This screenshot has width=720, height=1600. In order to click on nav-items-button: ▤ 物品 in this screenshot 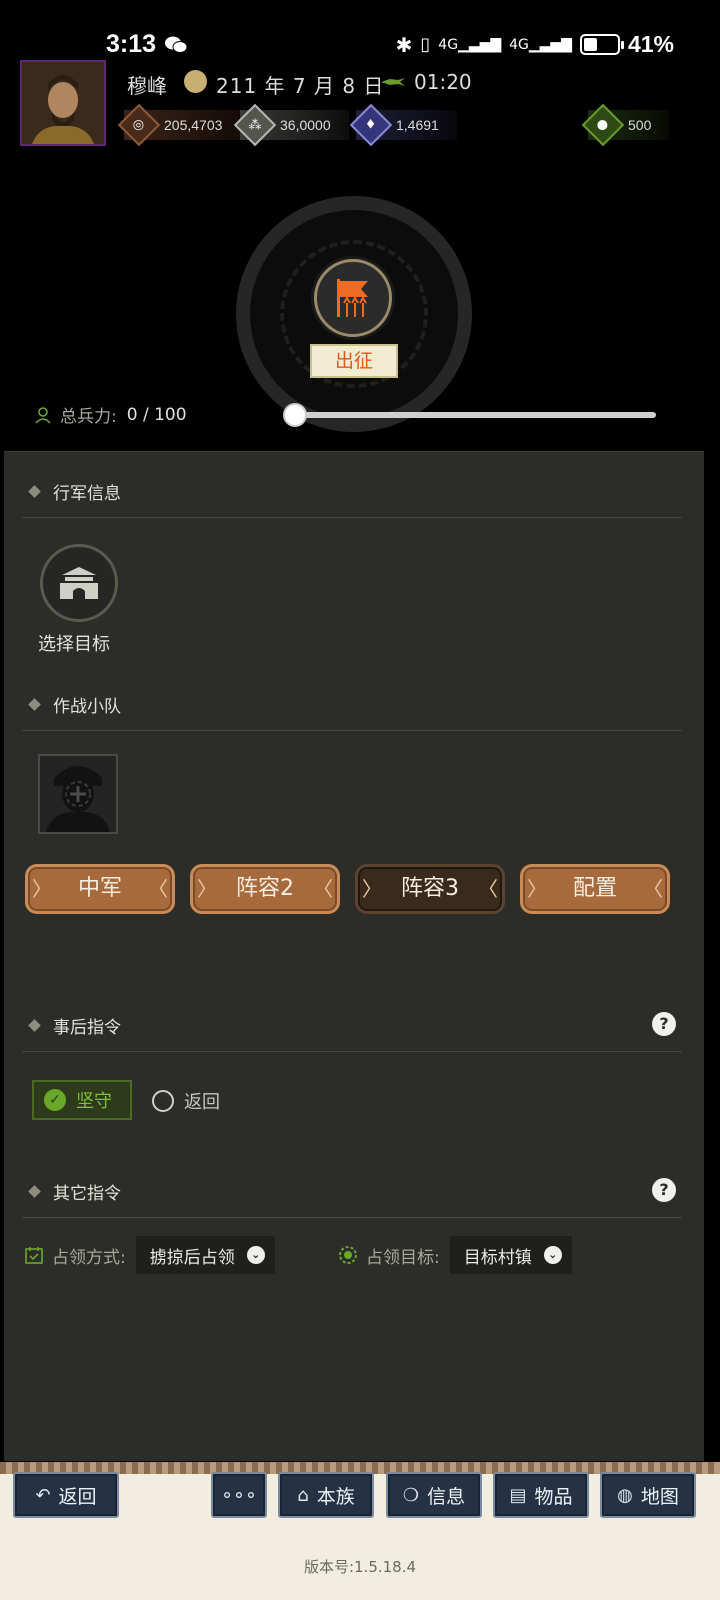, I will do `click(541, 1495)`.